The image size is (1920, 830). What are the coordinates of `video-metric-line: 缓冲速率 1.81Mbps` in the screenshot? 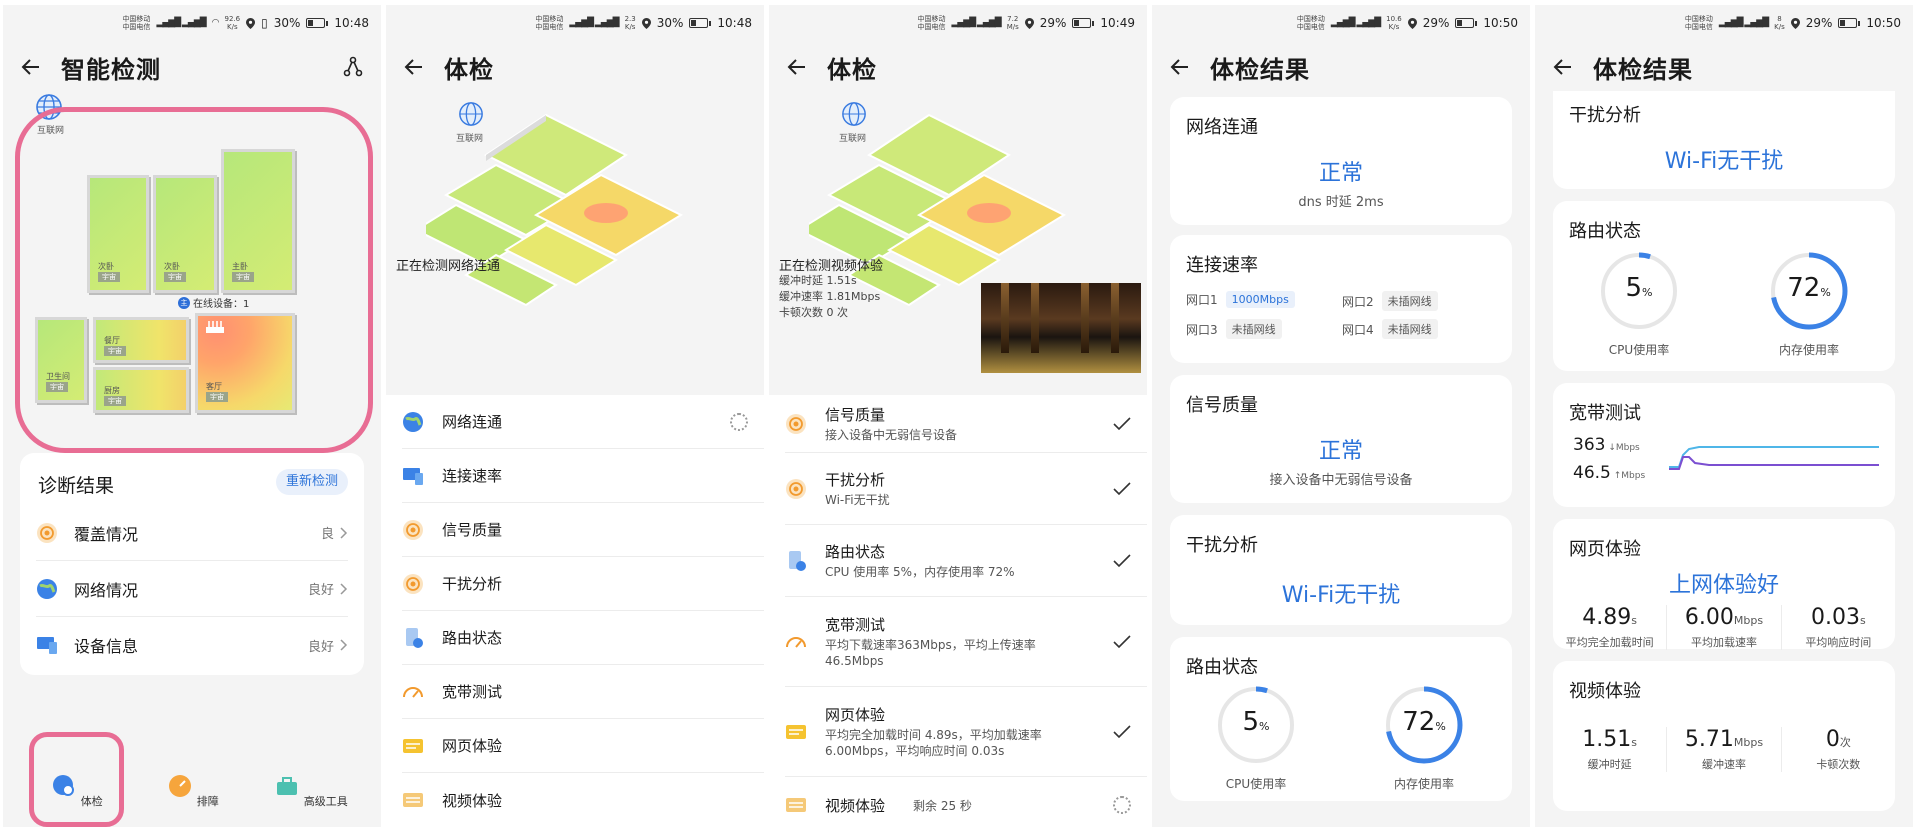 It's located at (830, 296).